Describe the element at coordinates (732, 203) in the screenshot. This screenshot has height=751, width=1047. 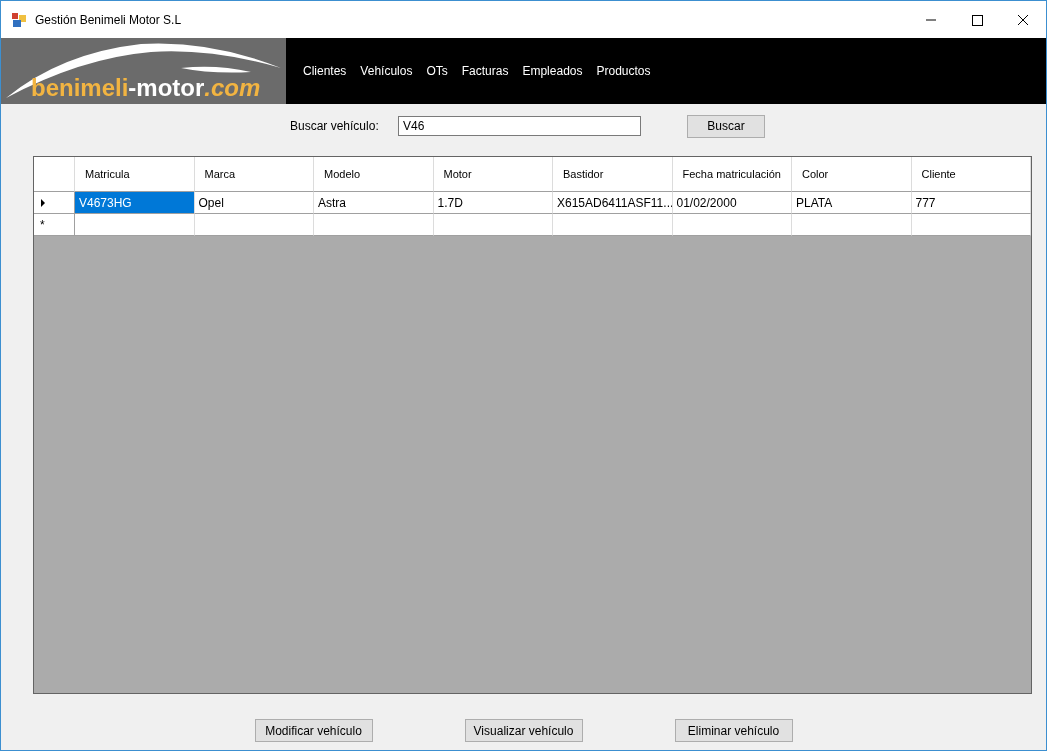
I see `table-cell: 01/02/2000` at that location.